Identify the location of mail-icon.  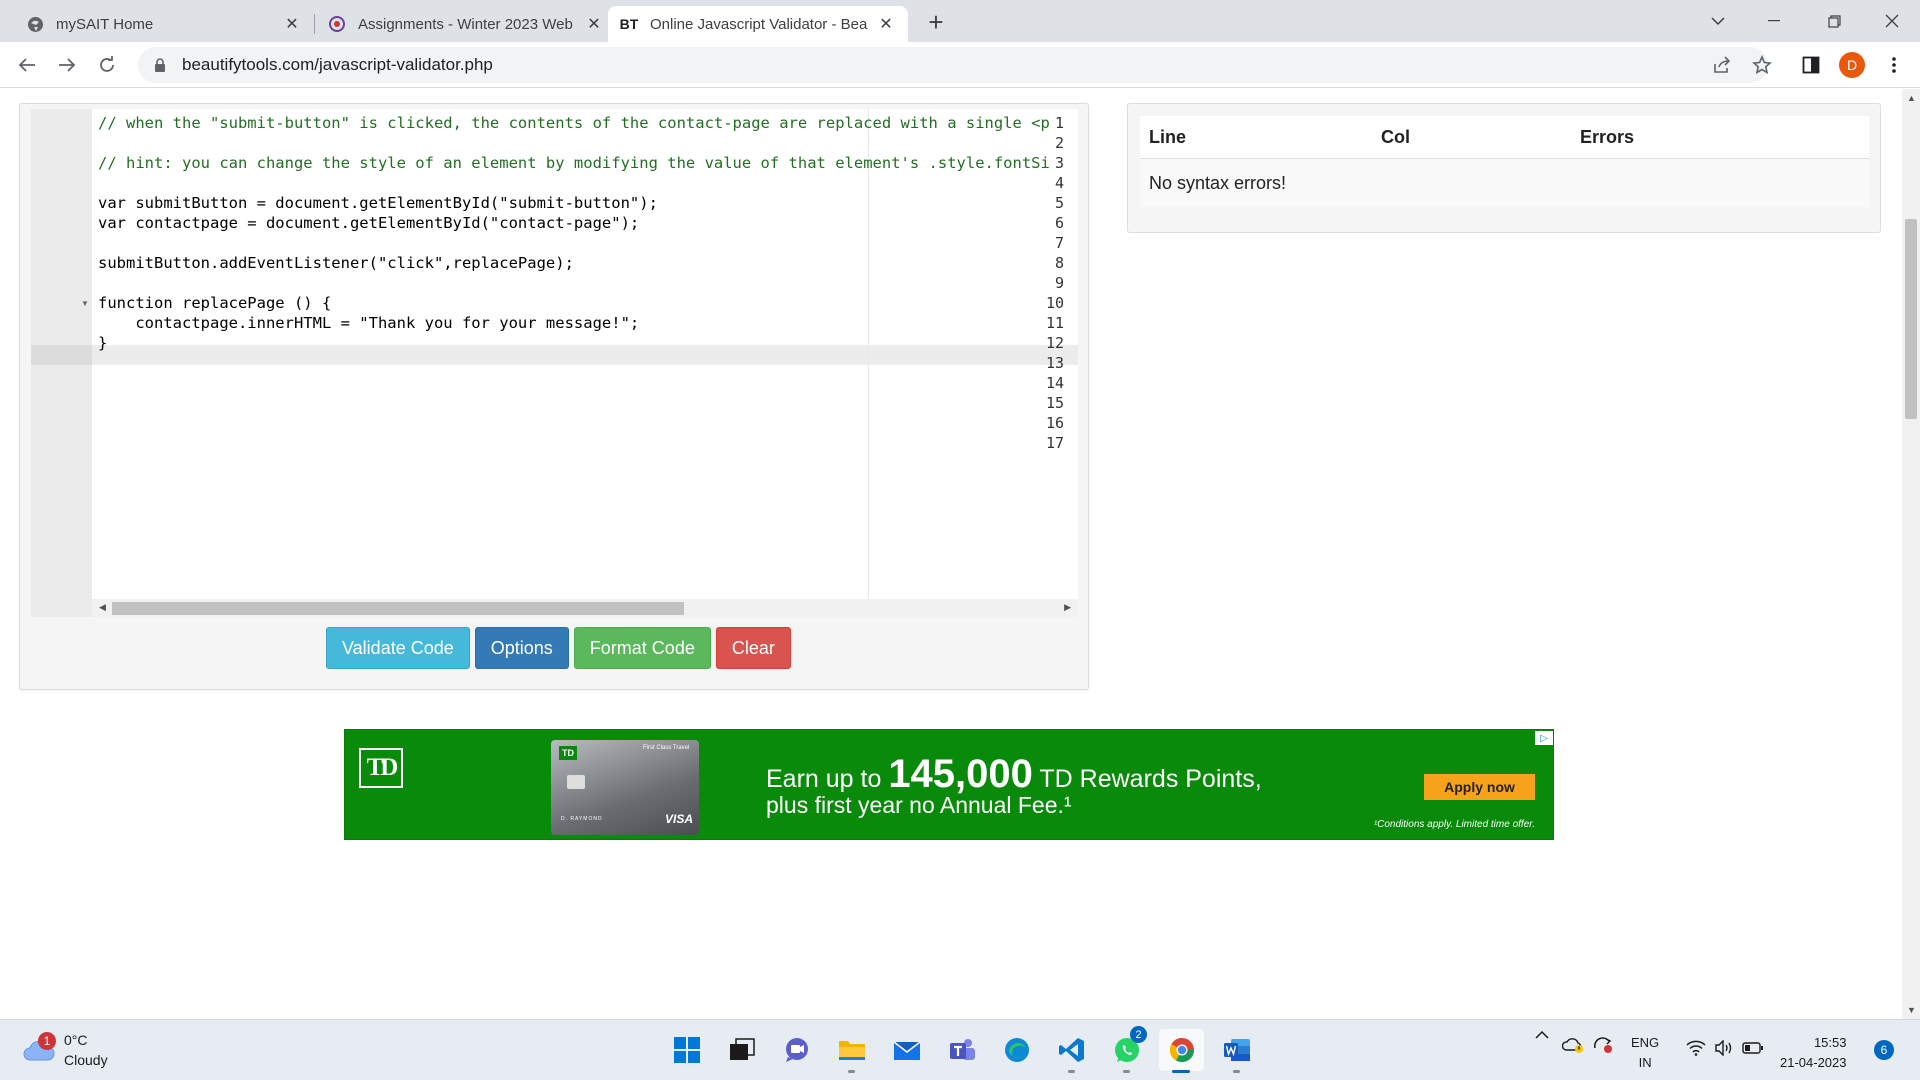
(906, 1050).